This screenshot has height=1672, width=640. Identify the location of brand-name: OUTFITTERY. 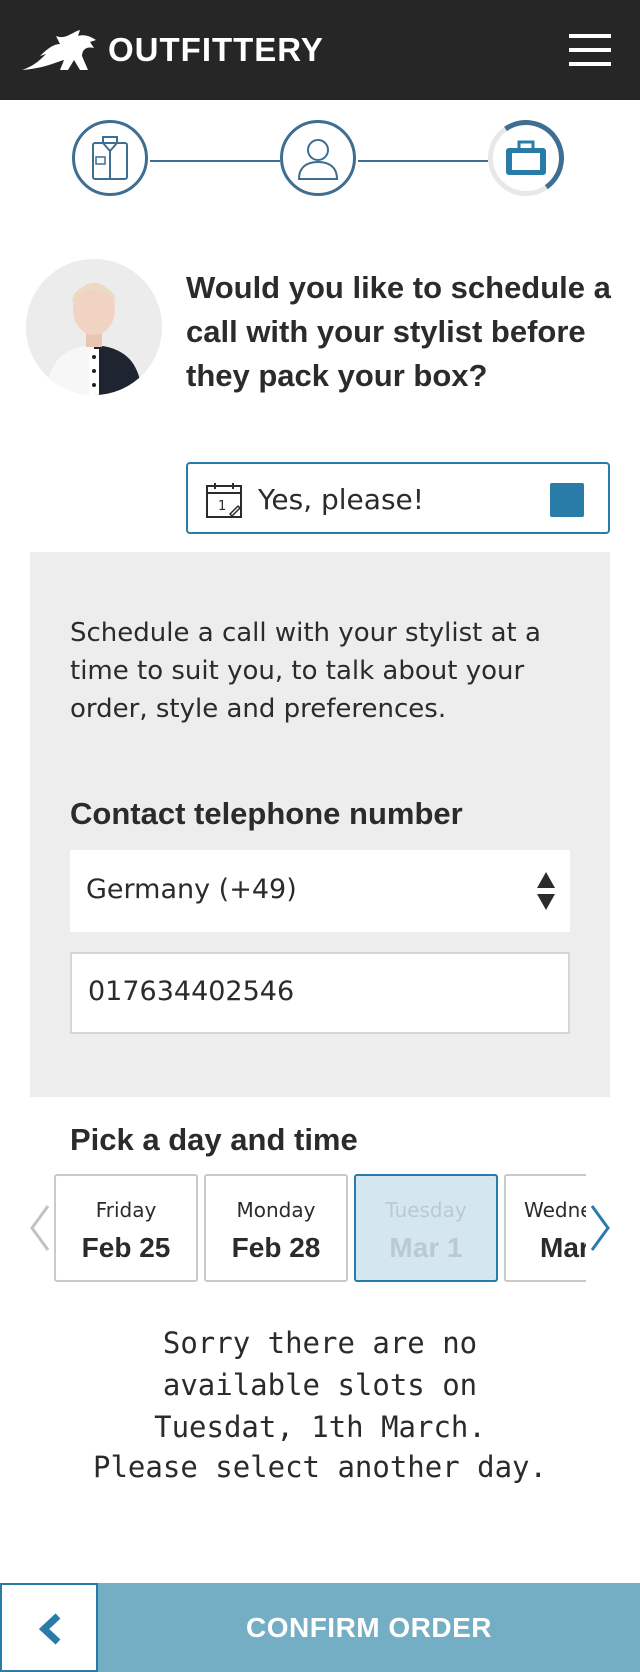
(216, 49).